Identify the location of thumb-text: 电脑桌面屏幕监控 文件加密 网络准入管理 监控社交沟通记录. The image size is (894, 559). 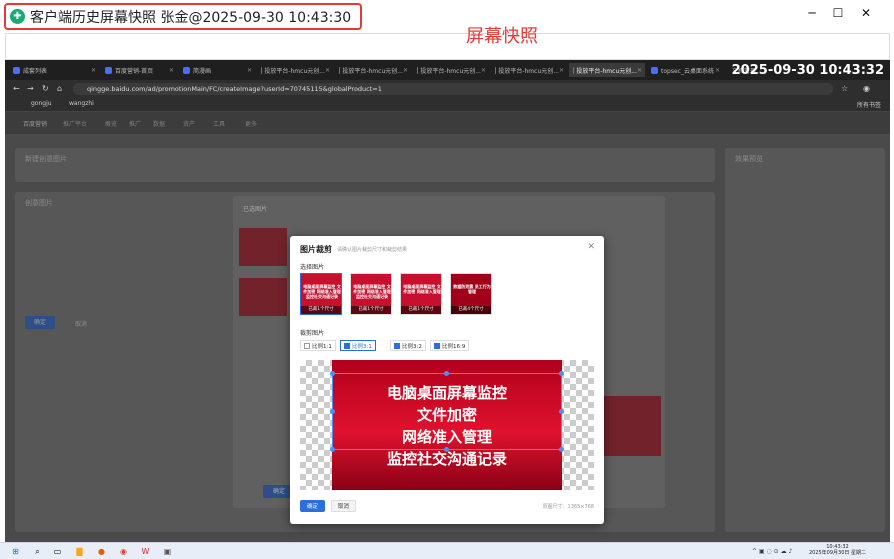
(372, 291).